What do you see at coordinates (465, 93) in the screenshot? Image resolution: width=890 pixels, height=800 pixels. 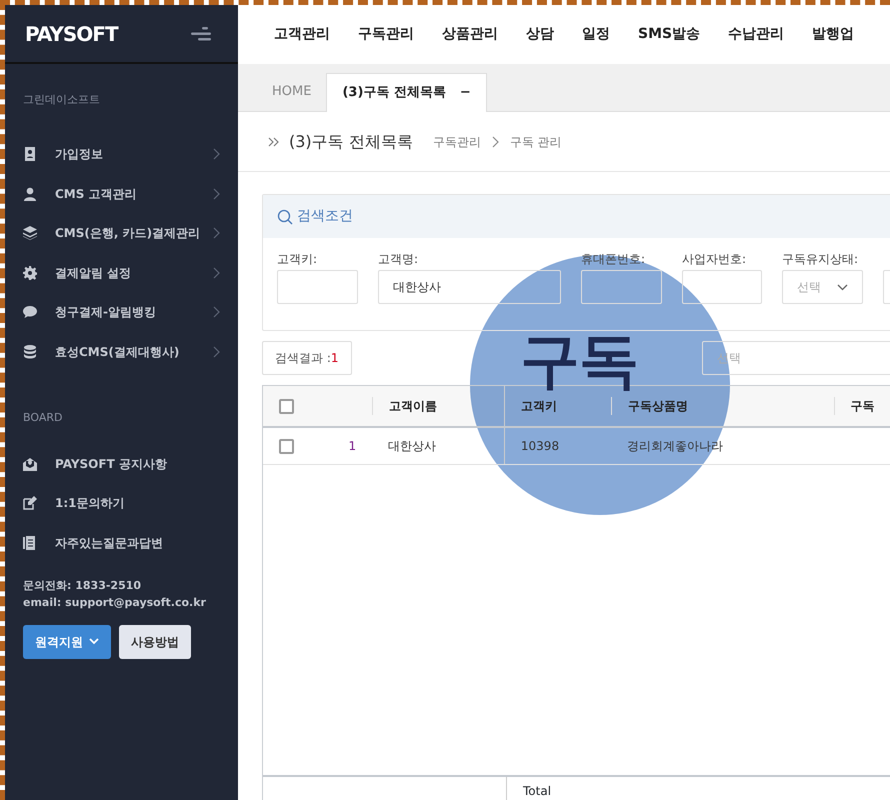 I see `close-tab-button: −` at bounding box center [465, 93].